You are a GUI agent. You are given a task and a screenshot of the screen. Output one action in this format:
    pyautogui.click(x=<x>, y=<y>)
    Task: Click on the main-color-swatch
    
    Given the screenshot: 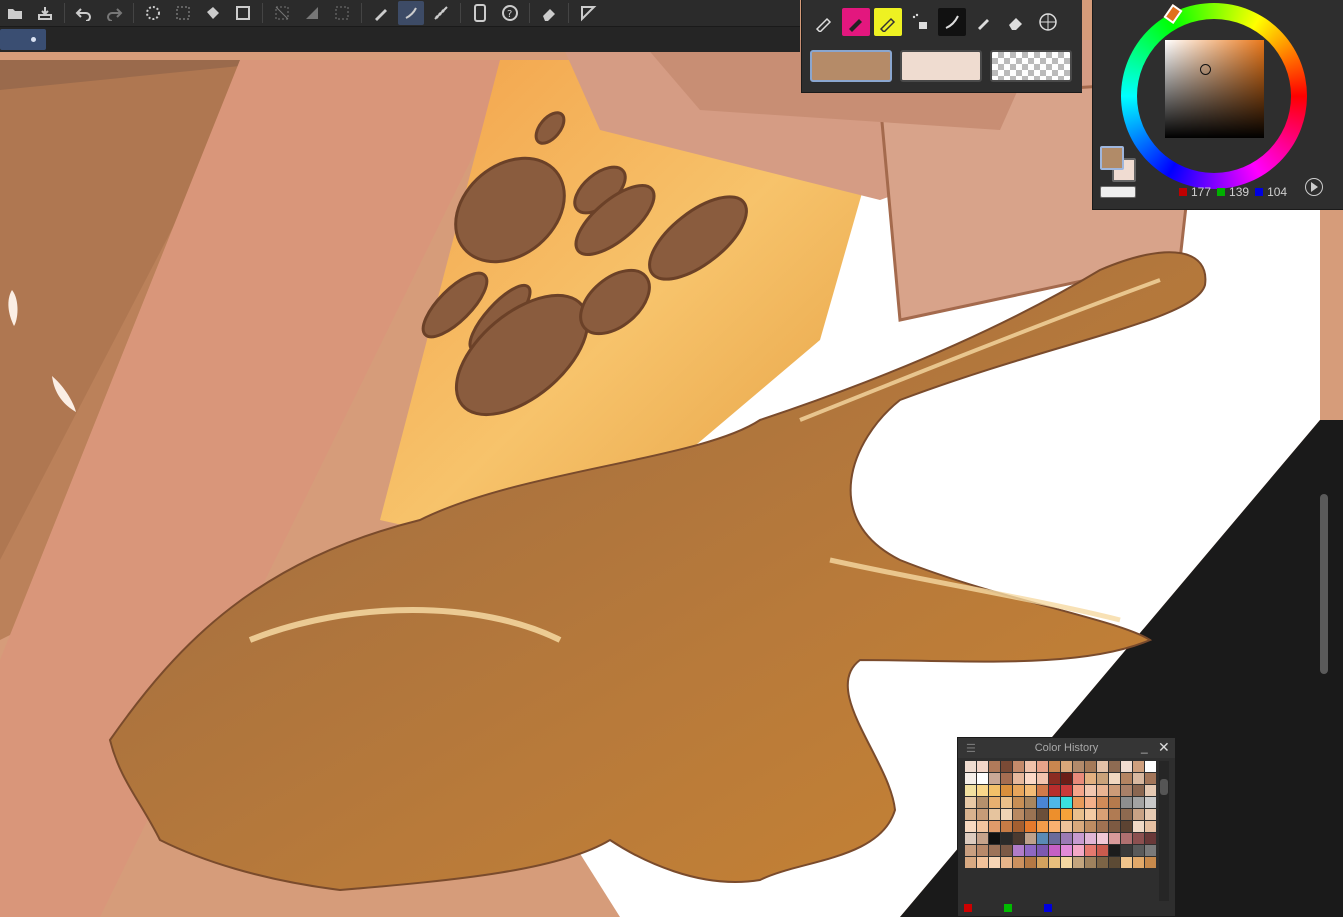 What is the action you would take?
    pyautogui.click(x=851, y=66)
    